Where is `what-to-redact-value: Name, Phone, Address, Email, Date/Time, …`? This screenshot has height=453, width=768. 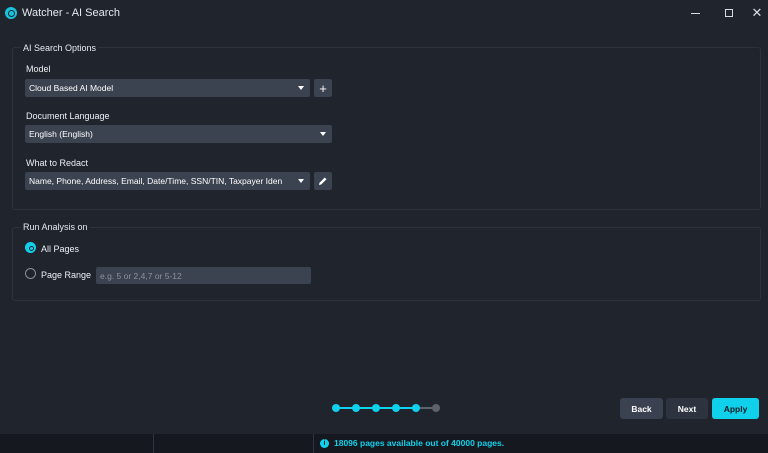 what-to-redact-value: Name, Phone, Address, Email, Date/Time, … is located at coordinates (156, 181).